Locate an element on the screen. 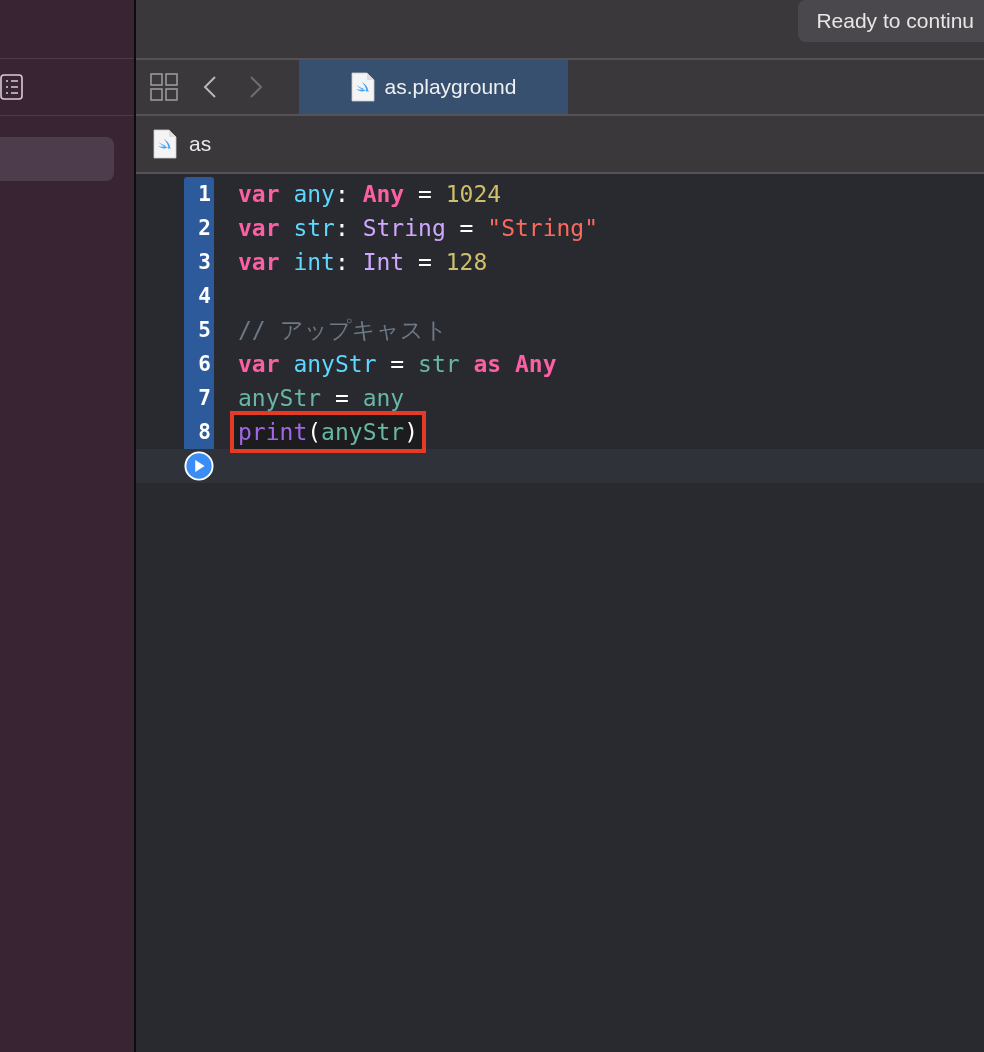  list-icon is located at coordinates (12, 87).